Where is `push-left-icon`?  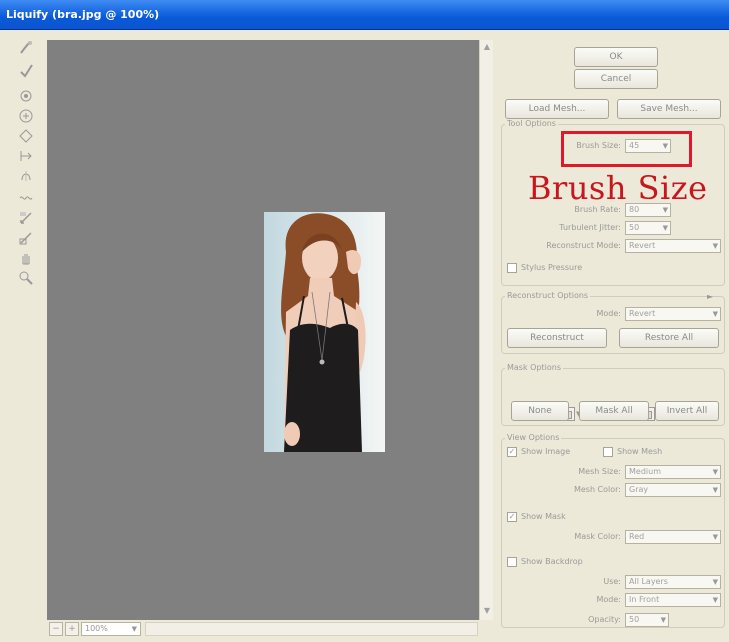 push-left-icon is located at coordinates (26, 156).